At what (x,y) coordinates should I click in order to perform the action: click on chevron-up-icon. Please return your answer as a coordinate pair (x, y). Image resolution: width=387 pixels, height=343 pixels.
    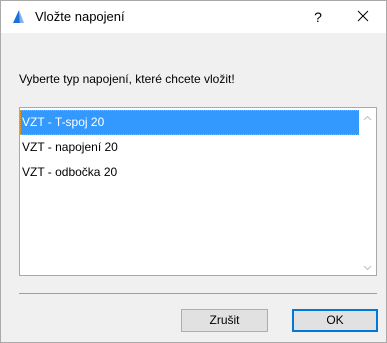
    Looking at the image, I should click on (367, 117).